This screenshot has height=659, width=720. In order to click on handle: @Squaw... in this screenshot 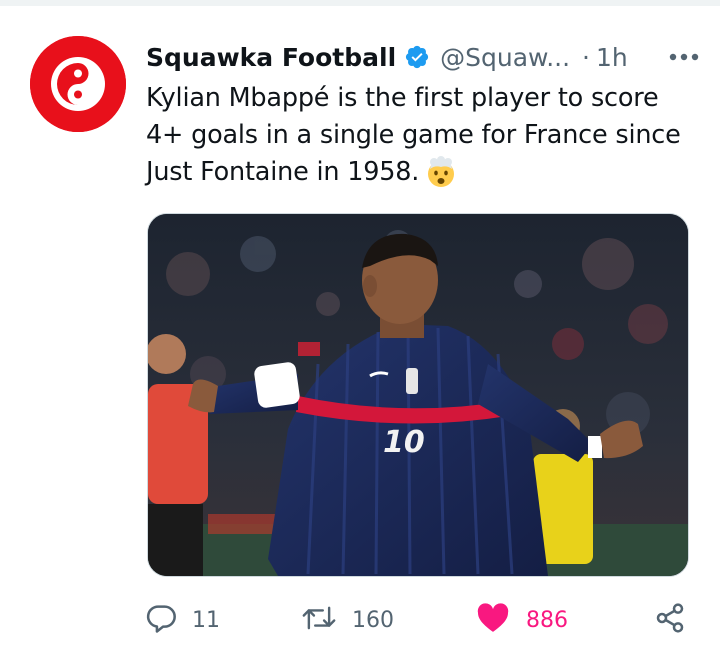, I will do `click(505, 57)`.